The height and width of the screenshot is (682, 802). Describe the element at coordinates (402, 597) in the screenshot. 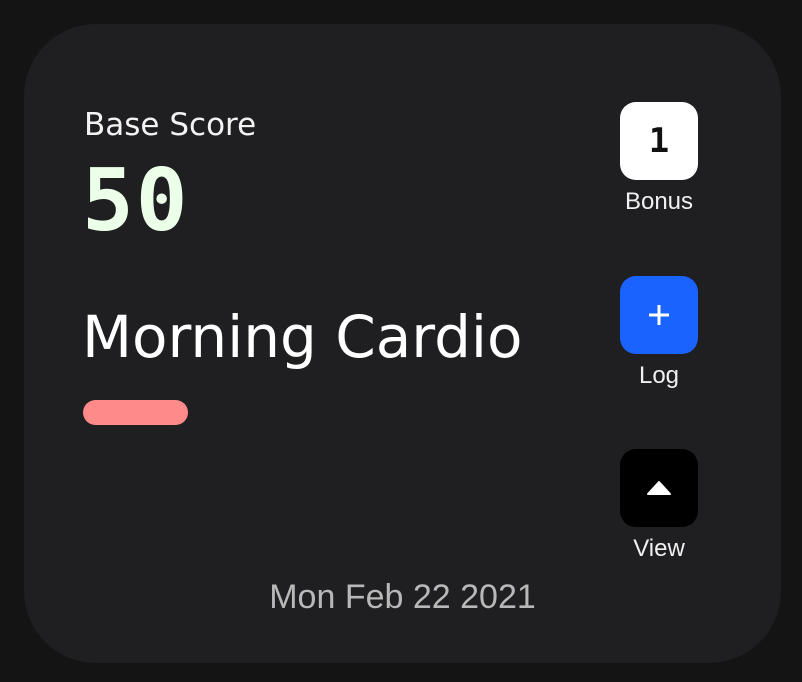

I see `date-label: Mon Feb 22 2021` at that location.